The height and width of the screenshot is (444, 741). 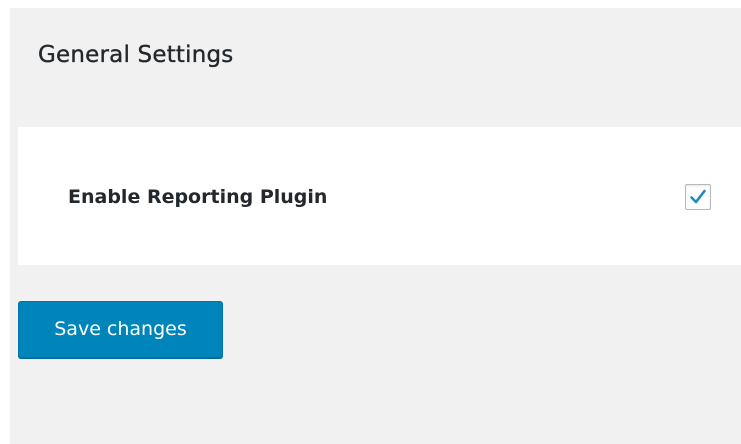 I want to click on save-changes-button: Save changes, so click(x=120, y=329).